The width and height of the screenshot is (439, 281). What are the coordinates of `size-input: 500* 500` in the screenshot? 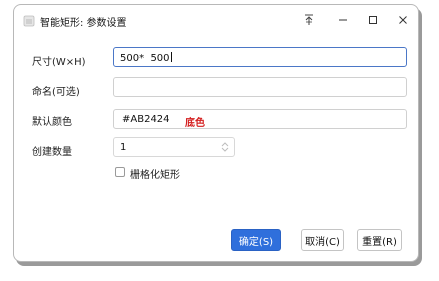 It's located at (260, 57).